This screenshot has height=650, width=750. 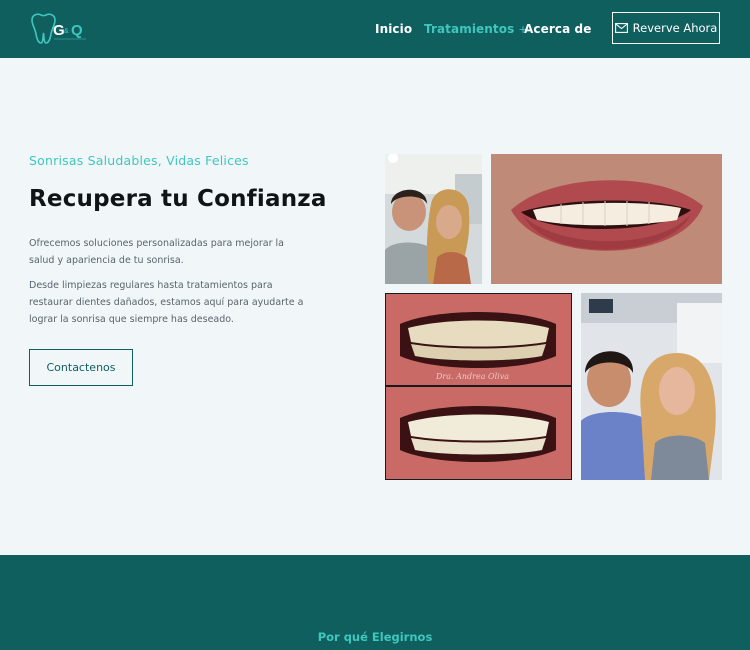 I want to click on logo: G & Q, so click(x=59, y=29).